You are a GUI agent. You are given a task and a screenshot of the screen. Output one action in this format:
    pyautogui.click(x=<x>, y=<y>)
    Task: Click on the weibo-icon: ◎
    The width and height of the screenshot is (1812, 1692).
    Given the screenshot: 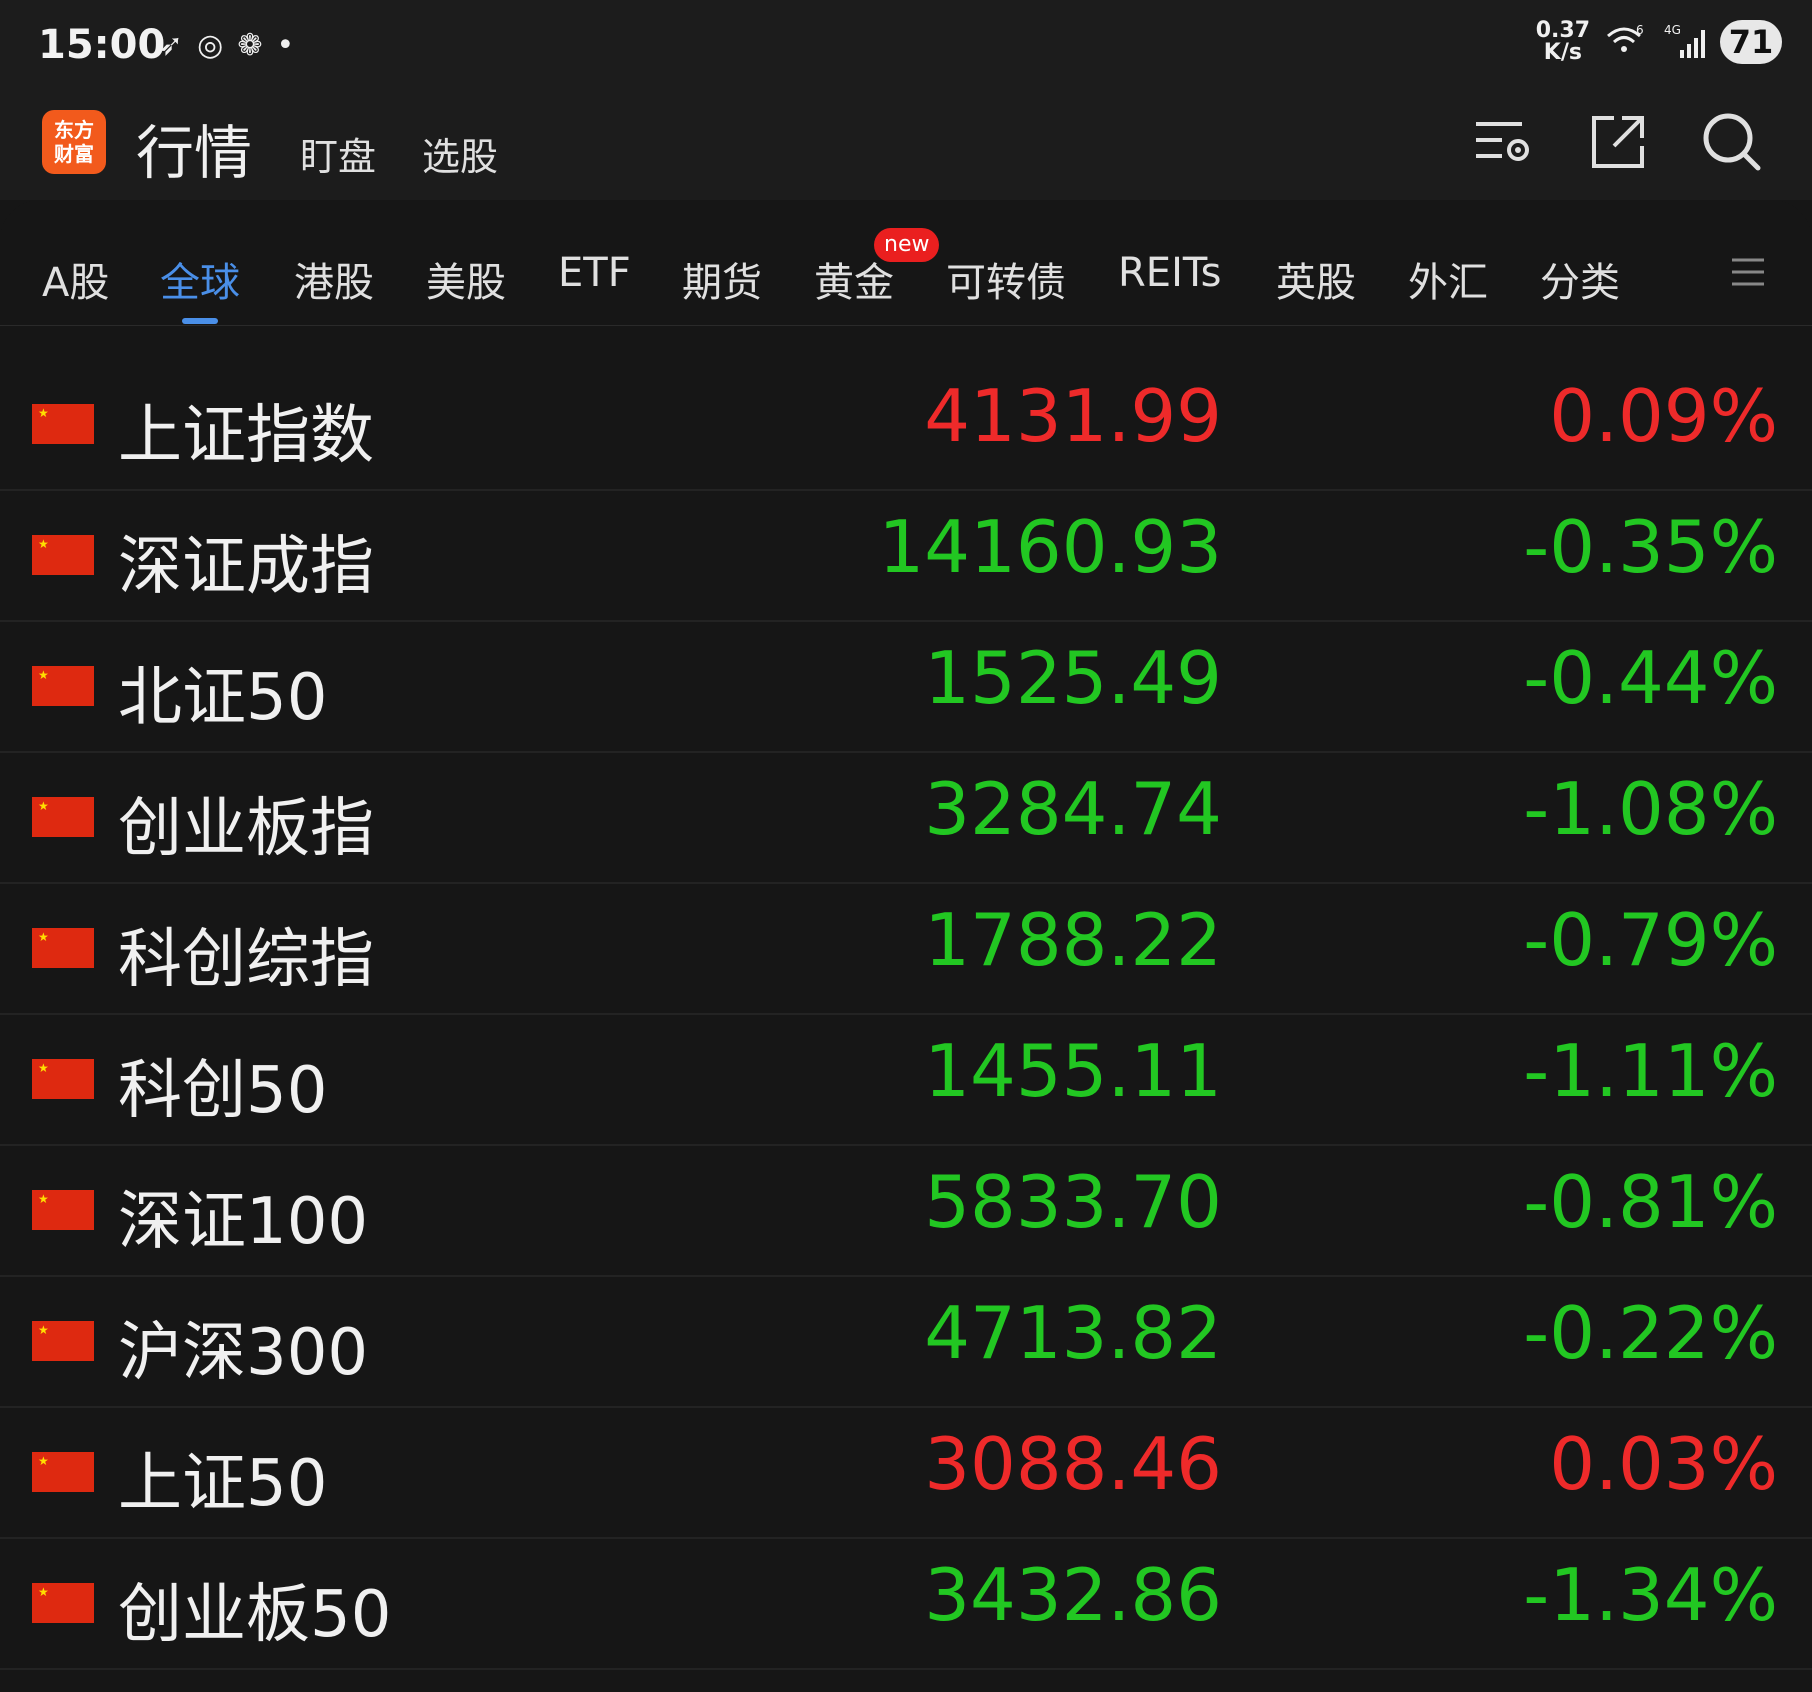 What is the action you would take?
    pyautogui.click(x=210, y=45)
    